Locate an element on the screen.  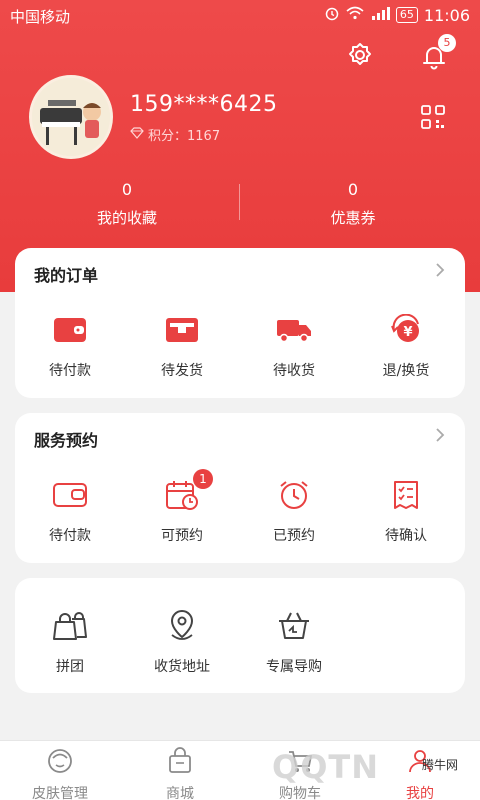
tool-item-label: 收货地址 is located at coordinates (182, 667).